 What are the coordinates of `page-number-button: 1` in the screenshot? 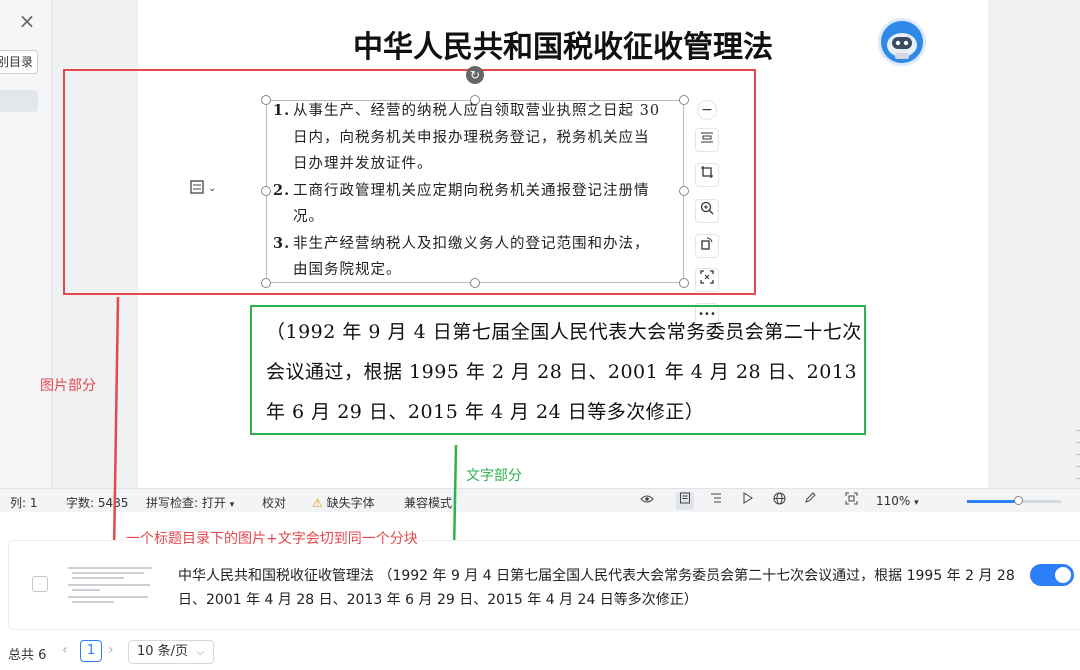 It's located at (91, 651).